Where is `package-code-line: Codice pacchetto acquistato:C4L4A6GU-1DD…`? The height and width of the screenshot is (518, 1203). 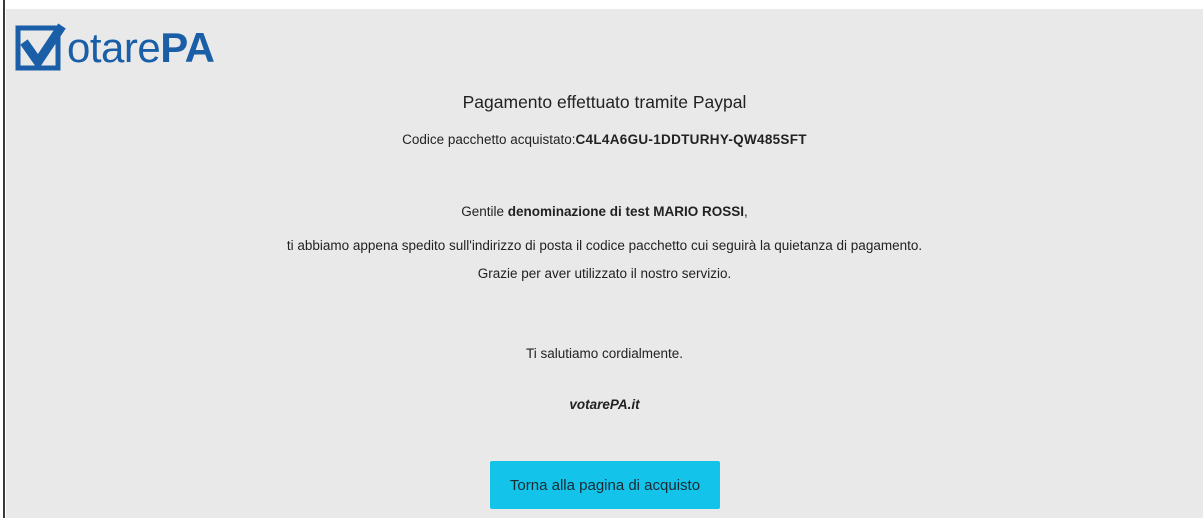 package-code-line: Codice pacchetto acquistato:C4L4A6GU-1DD… is located at coordinates (604, 139).